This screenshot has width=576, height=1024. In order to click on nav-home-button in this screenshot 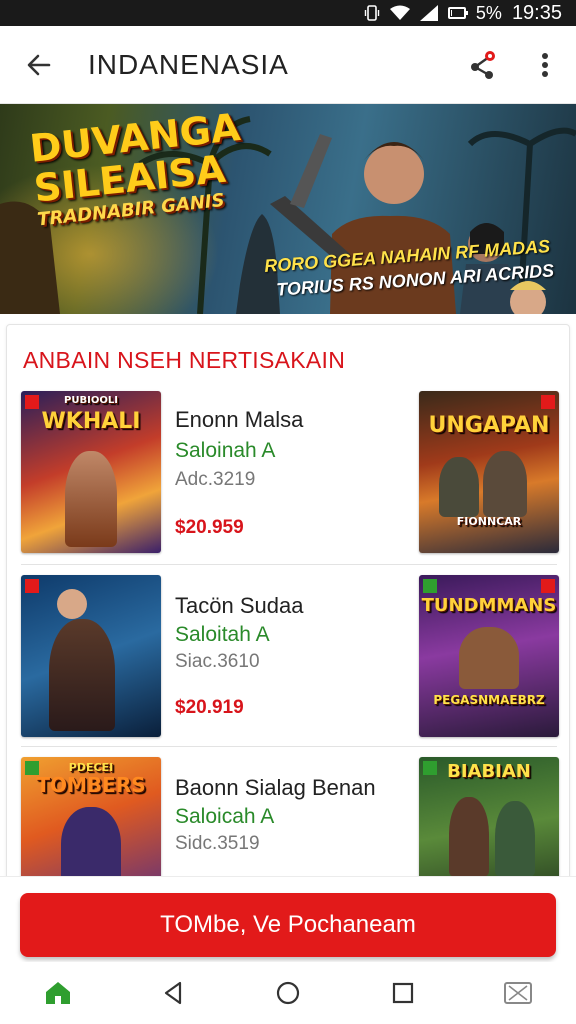, I will do `click(288, 993)`.